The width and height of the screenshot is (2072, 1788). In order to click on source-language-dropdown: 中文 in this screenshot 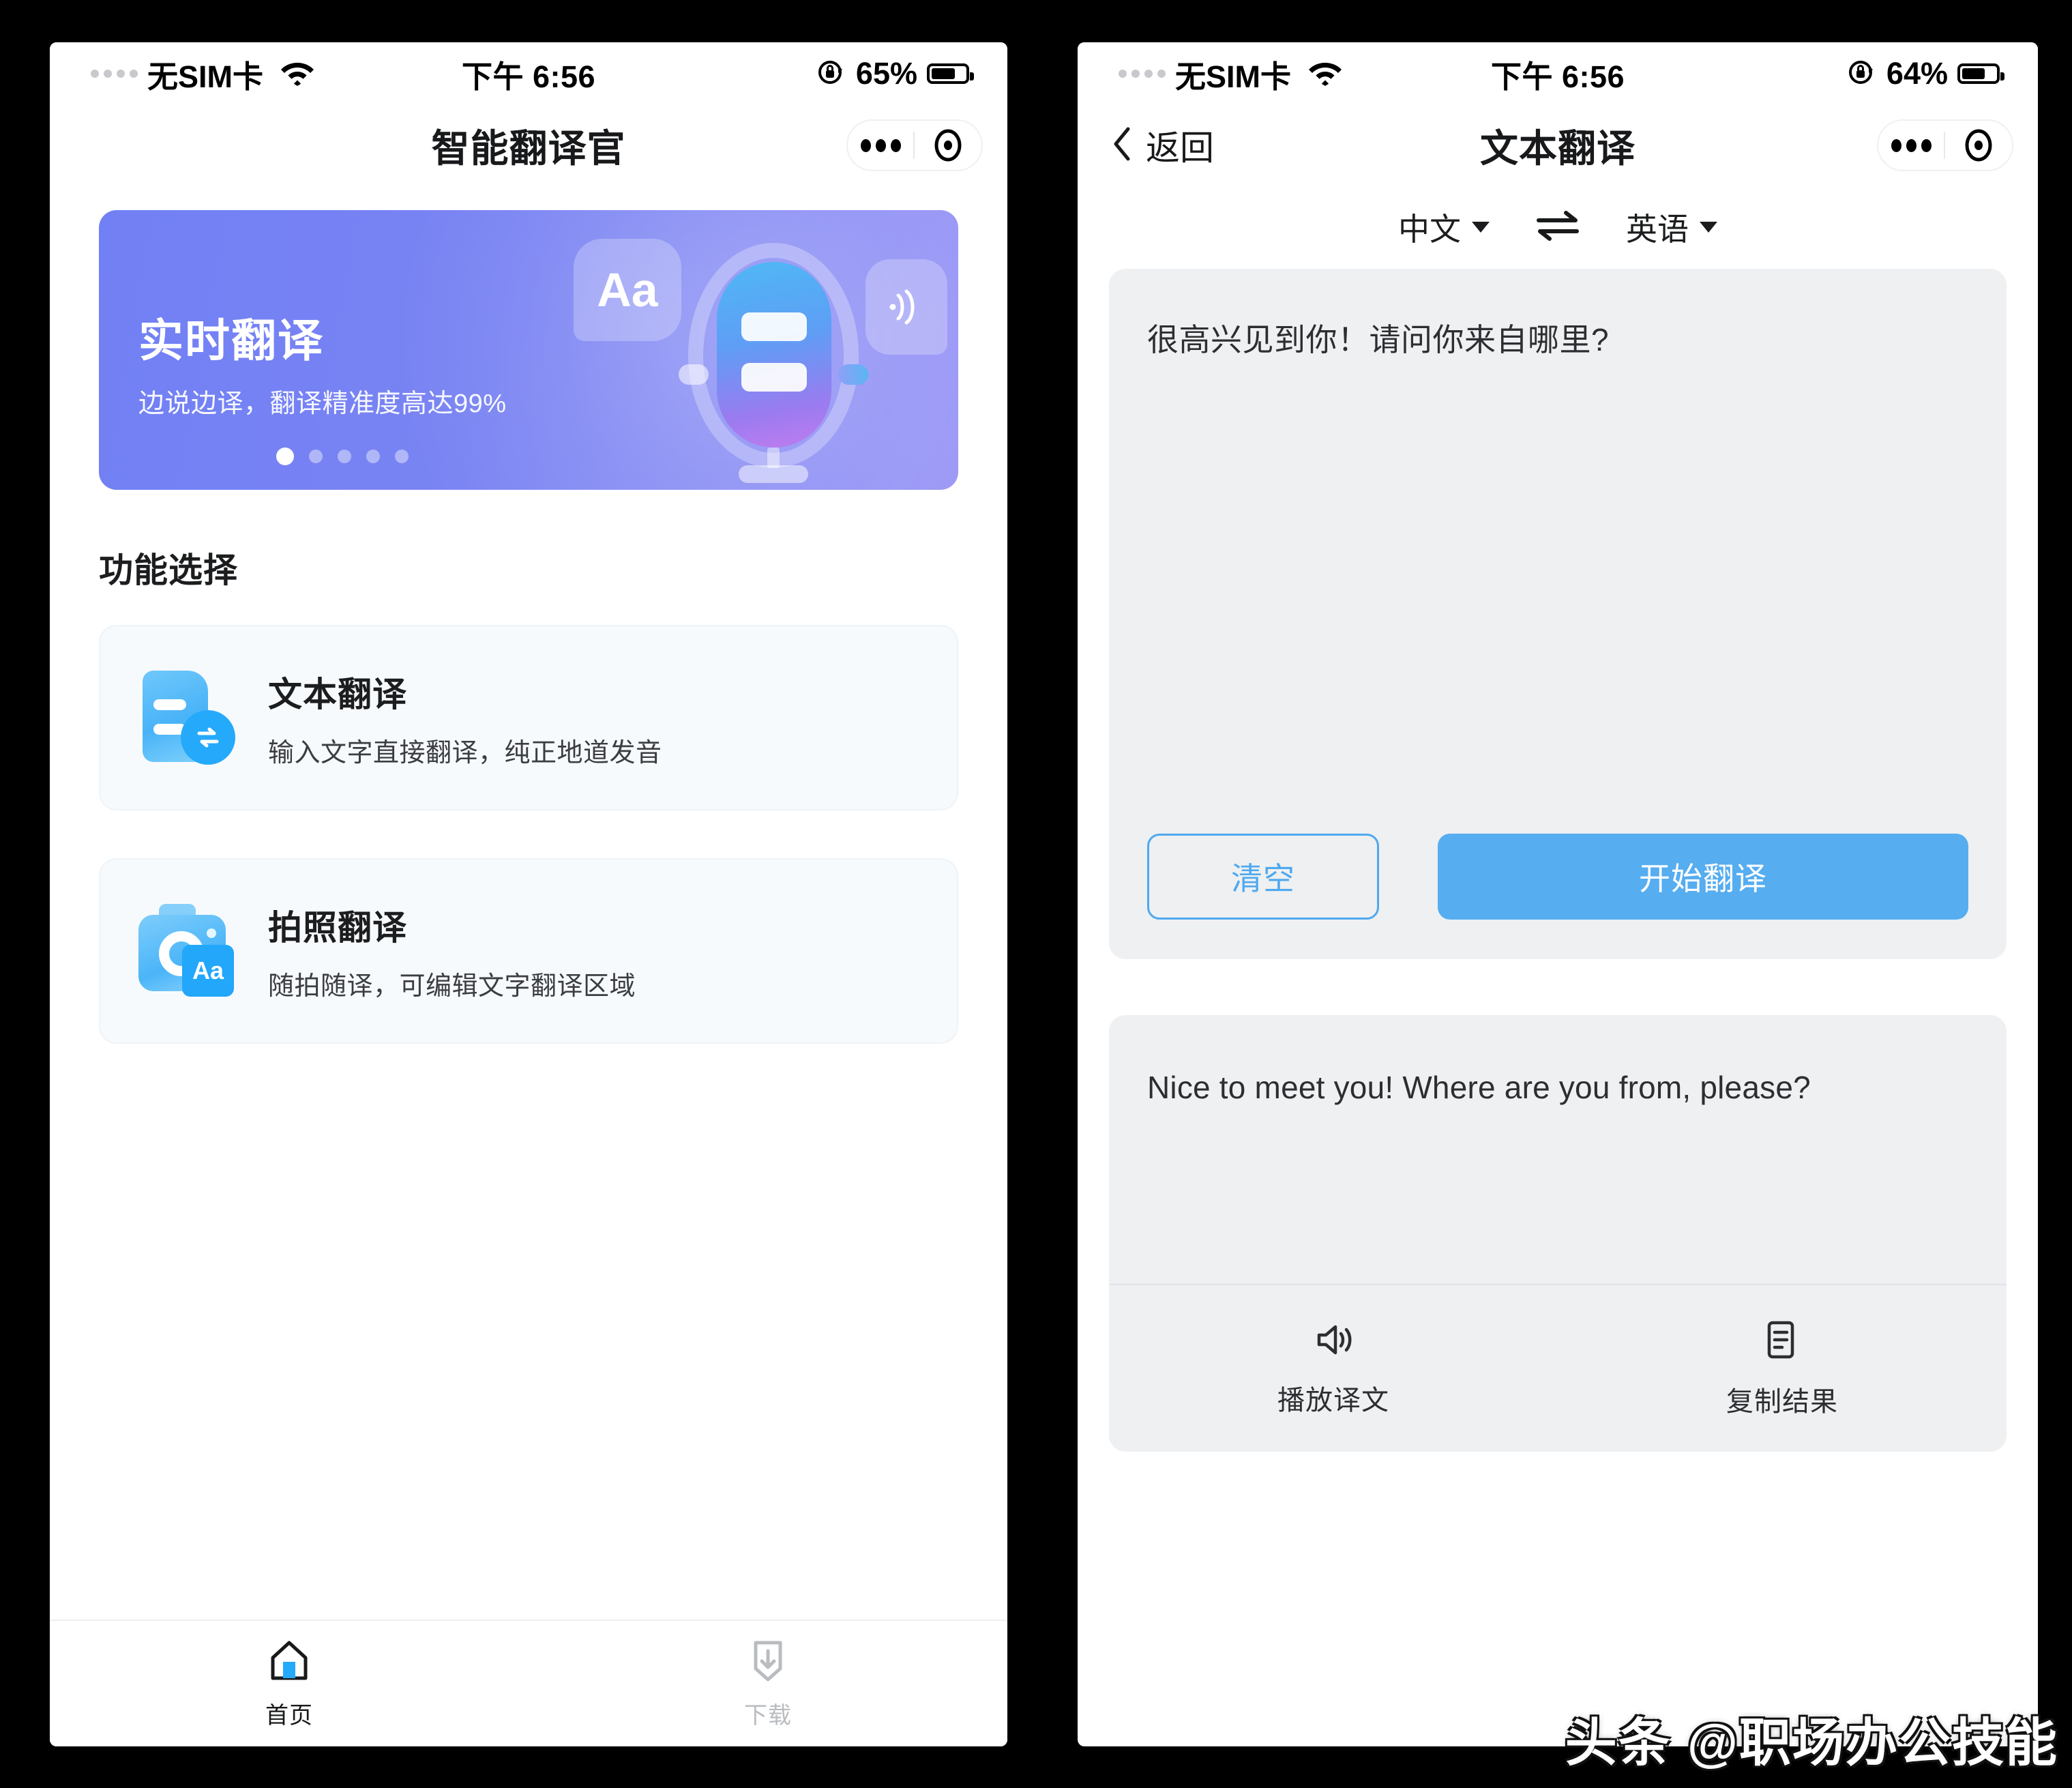, I will do `click(1444, 227)`.